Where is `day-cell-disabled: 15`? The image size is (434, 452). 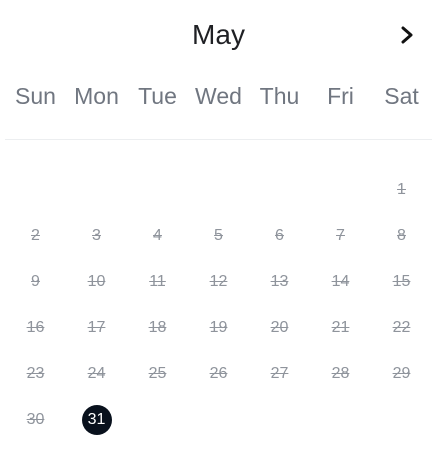
day-cell-disabled: 15 is located at coordinates (401, 281).